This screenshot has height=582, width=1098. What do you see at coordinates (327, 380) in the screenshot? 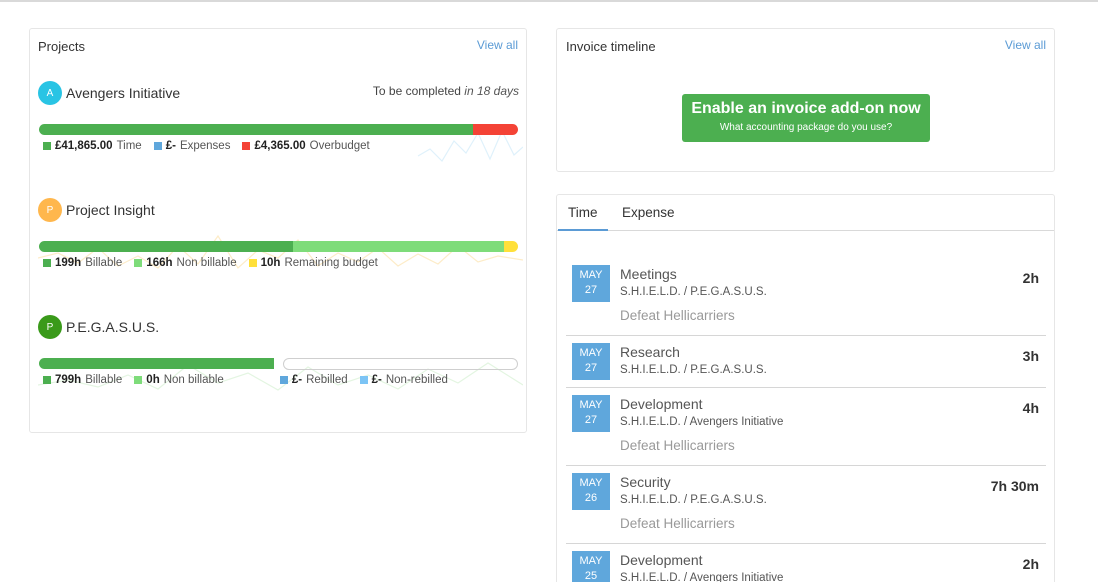
I see `legend-label: Rebilled` at bounding box center [327, 380].